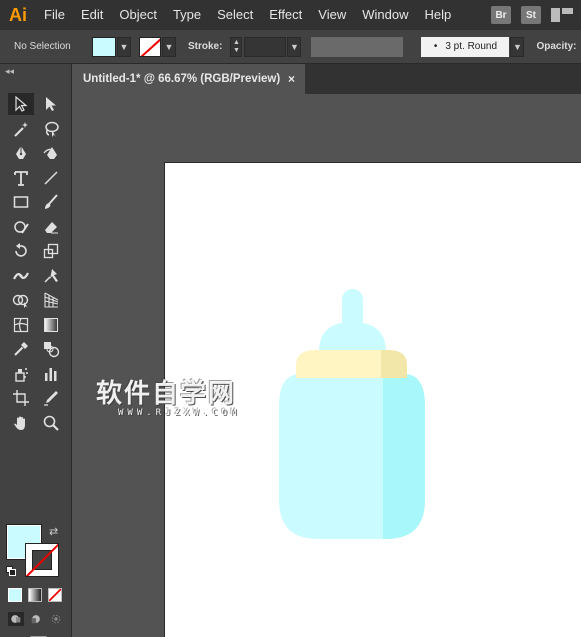 The image size is (581, 637). What do you see at coordinates (179, 413) in the screenshot?
I see `watermark-url: WWW.RJZXW.COM` at bounding box center [179, 413].